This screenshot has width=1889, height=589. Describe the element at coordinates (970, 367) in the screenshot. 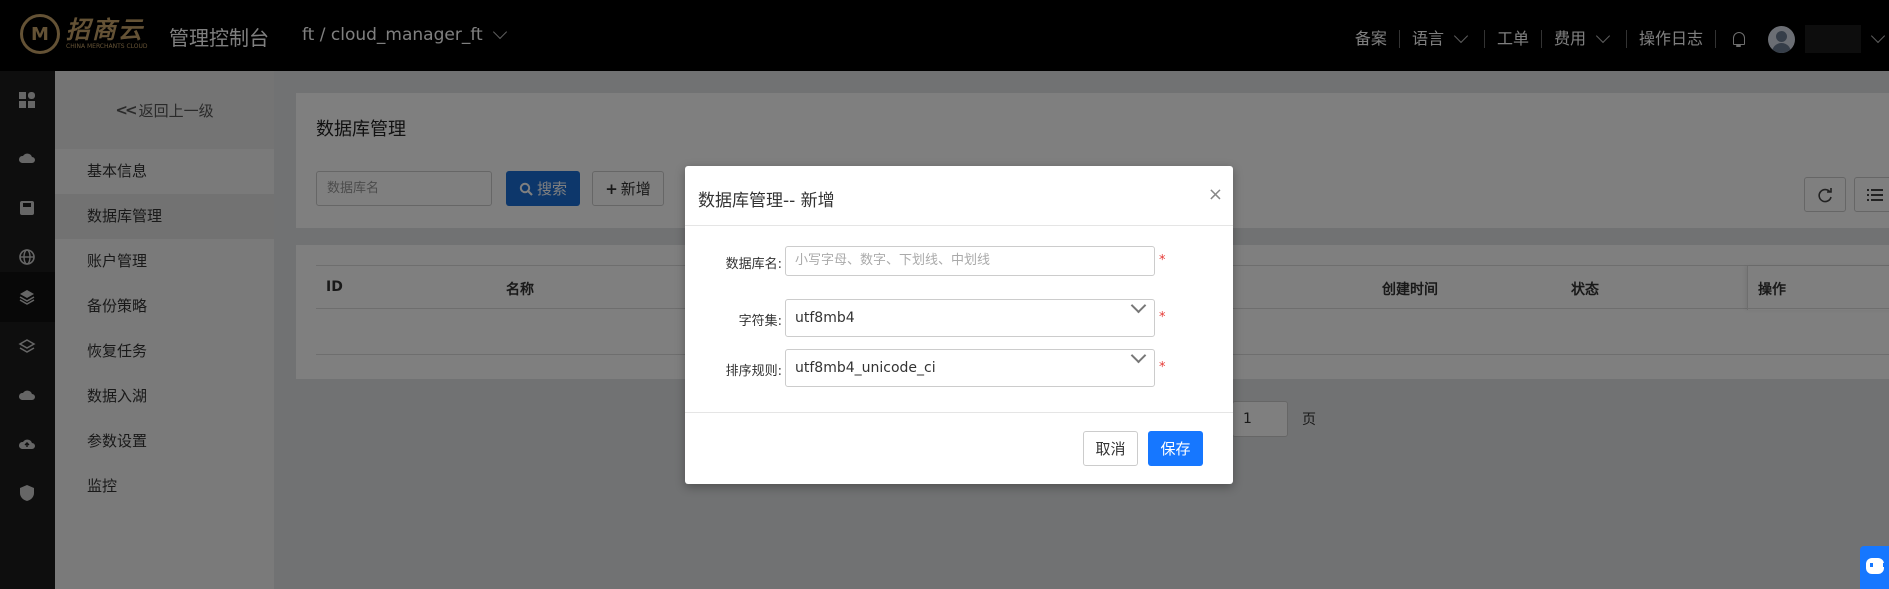

I see `collation-select: utf8mb4_unicode_ci` at that location.